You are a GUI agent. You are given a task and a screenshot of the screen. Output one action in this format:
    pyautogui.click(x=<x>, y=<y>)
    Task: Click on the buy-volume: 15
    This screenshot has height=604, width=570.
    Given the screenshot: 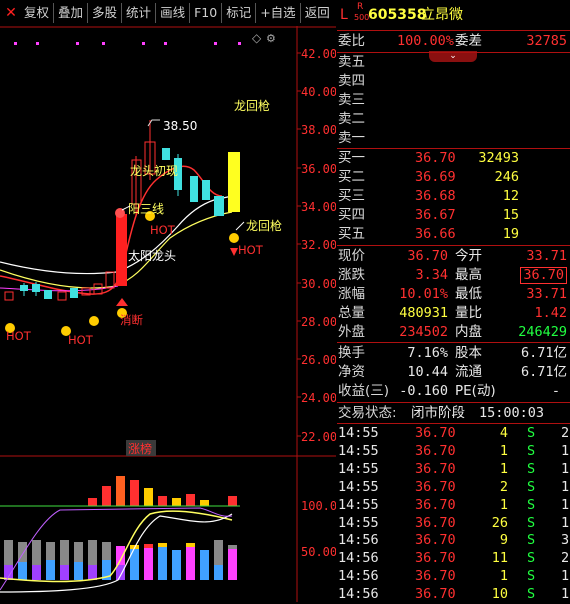 What is the action you would take?
    pyautogui.click(x=510, y=215)
    